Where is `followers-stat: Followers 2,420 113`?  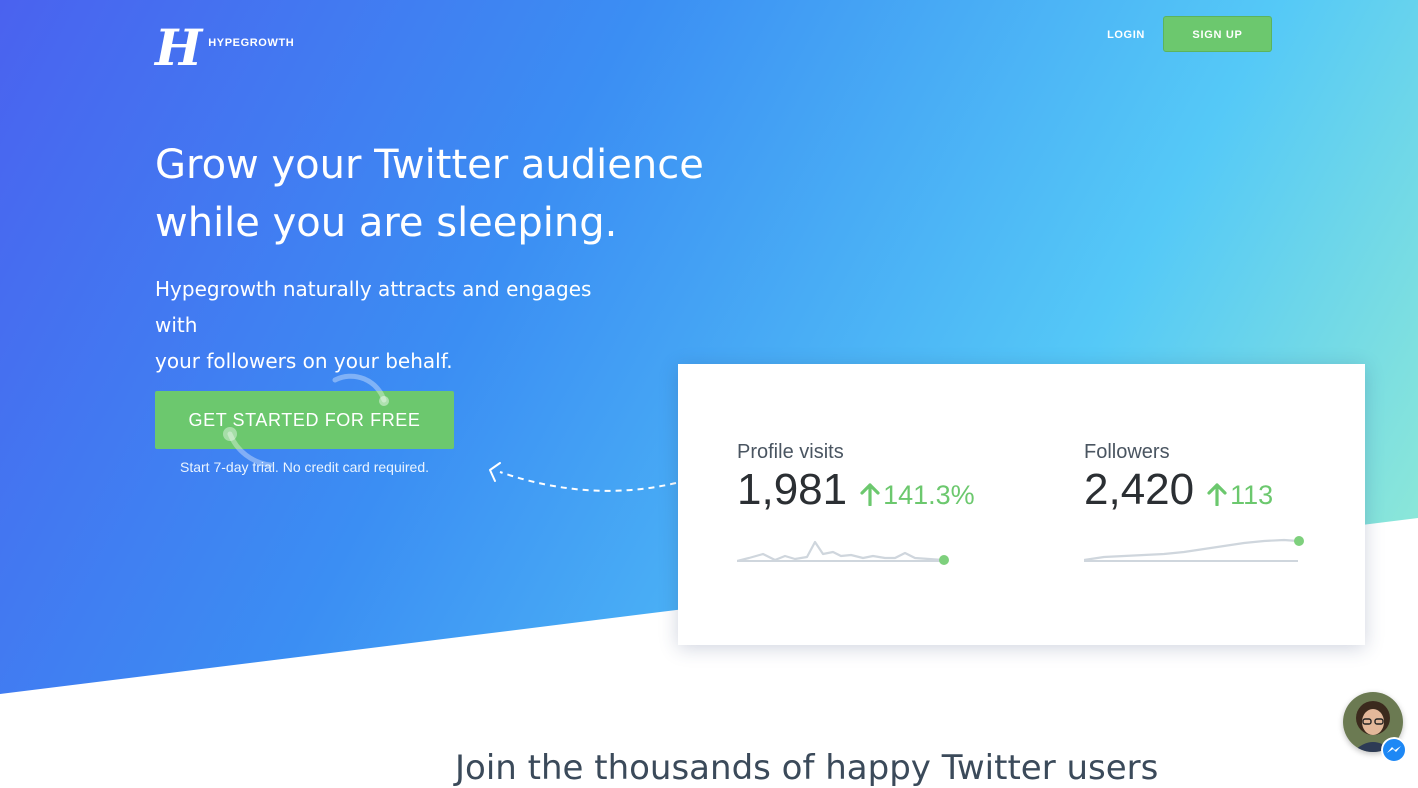 followers-stat: Followers 2,420 113 is located at coordinates (1178, 477).